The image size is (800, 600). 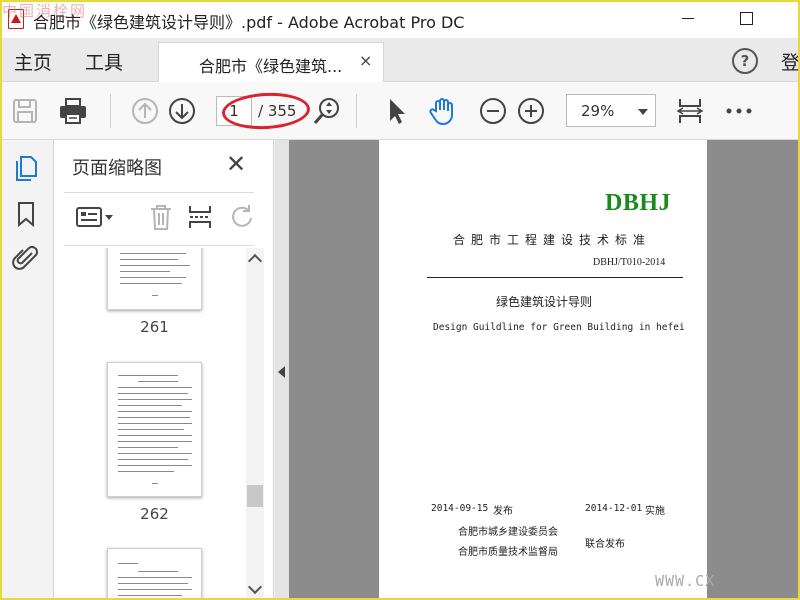 What do you see at coordinates (629, 262) in the screenshot?
I see `standard-number: DBHJ/T010-2014` at bounding box center [629, 262].